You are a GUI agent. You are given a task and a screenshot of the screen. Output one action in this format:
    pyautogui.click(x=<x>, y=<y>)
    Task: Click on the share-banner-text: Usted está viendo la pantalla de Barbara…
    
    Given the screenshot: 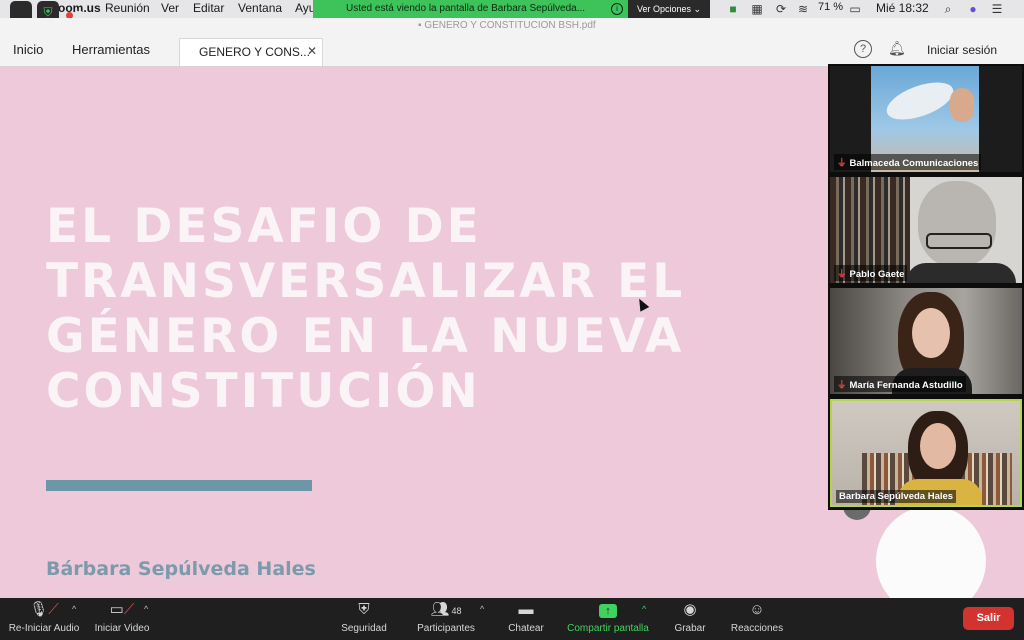 What is the action you would take?
    pyautogui.click(x=466, y=8)
    